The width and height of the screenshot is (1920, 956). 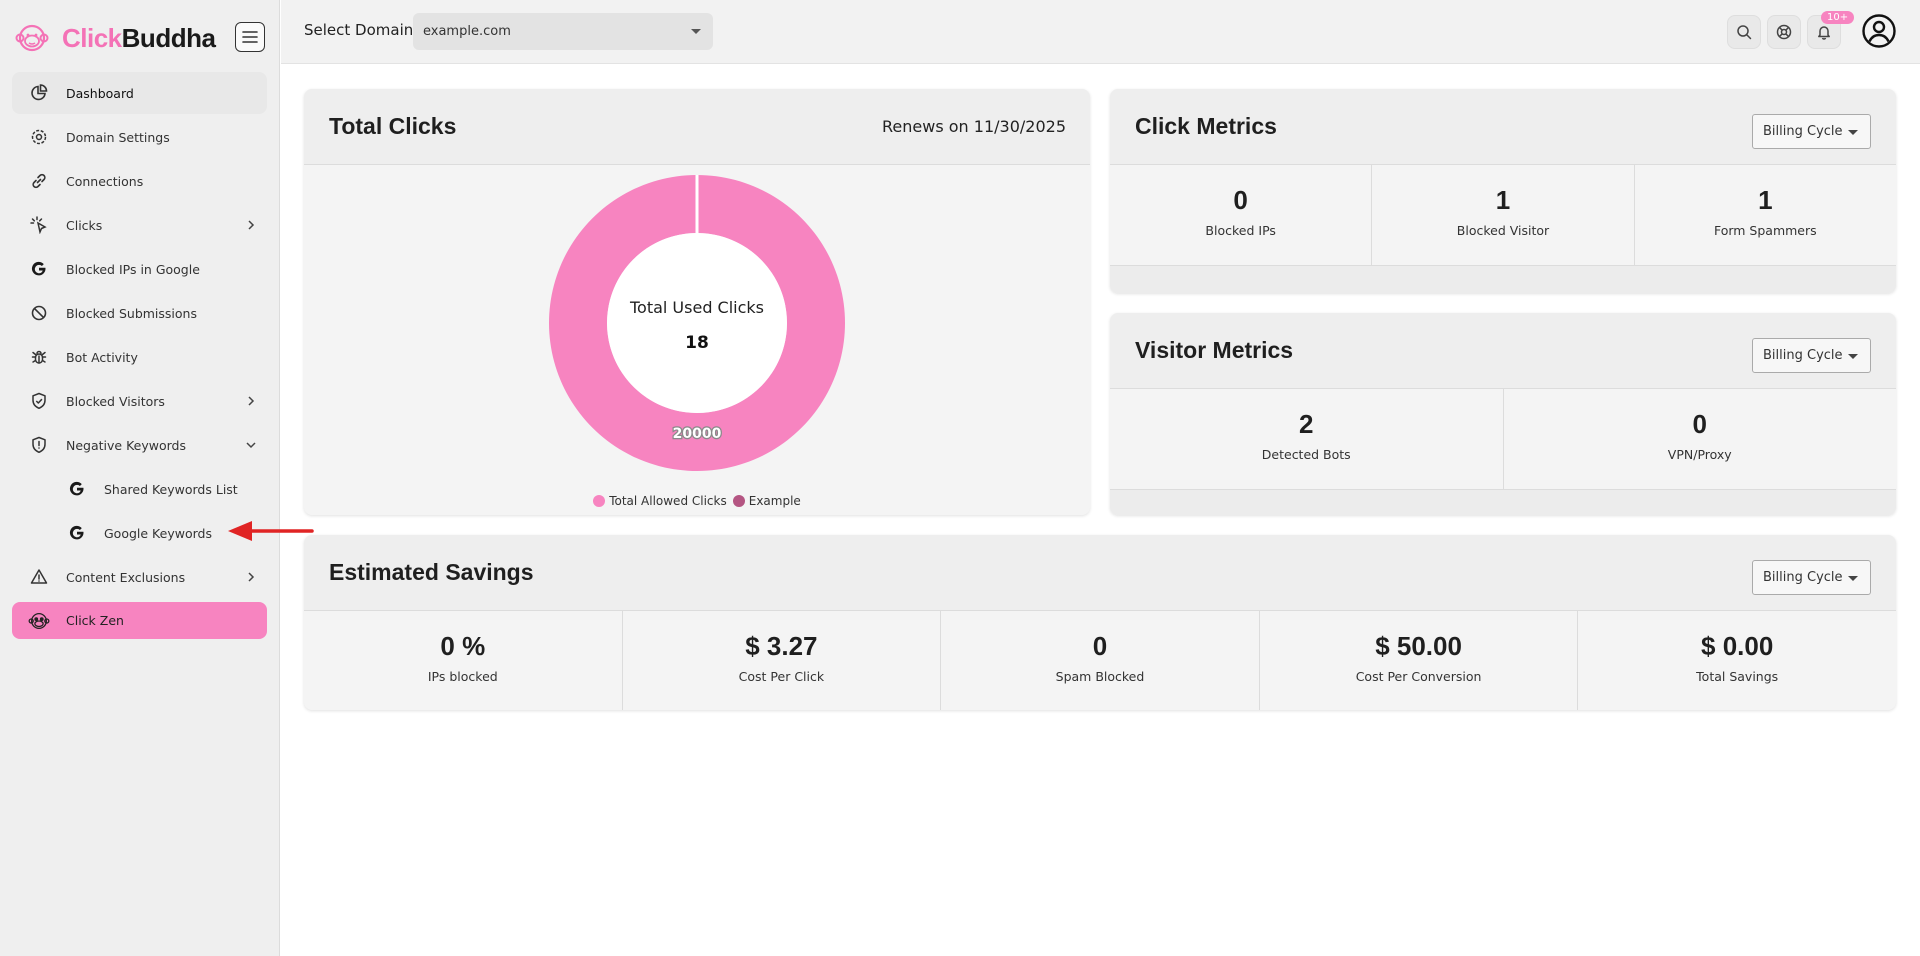 What do you see at coordinates (1737, 646) in the screenshot?
I see `metric-value: $ 0.00` at bounding box center [1737, 646].